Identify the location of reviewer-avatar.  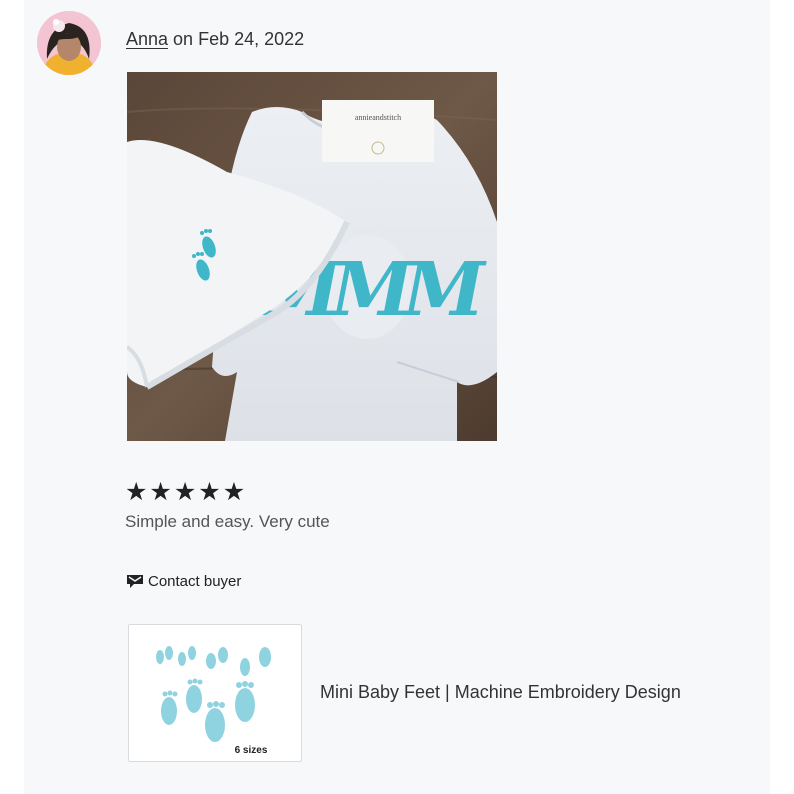
(69, 43).